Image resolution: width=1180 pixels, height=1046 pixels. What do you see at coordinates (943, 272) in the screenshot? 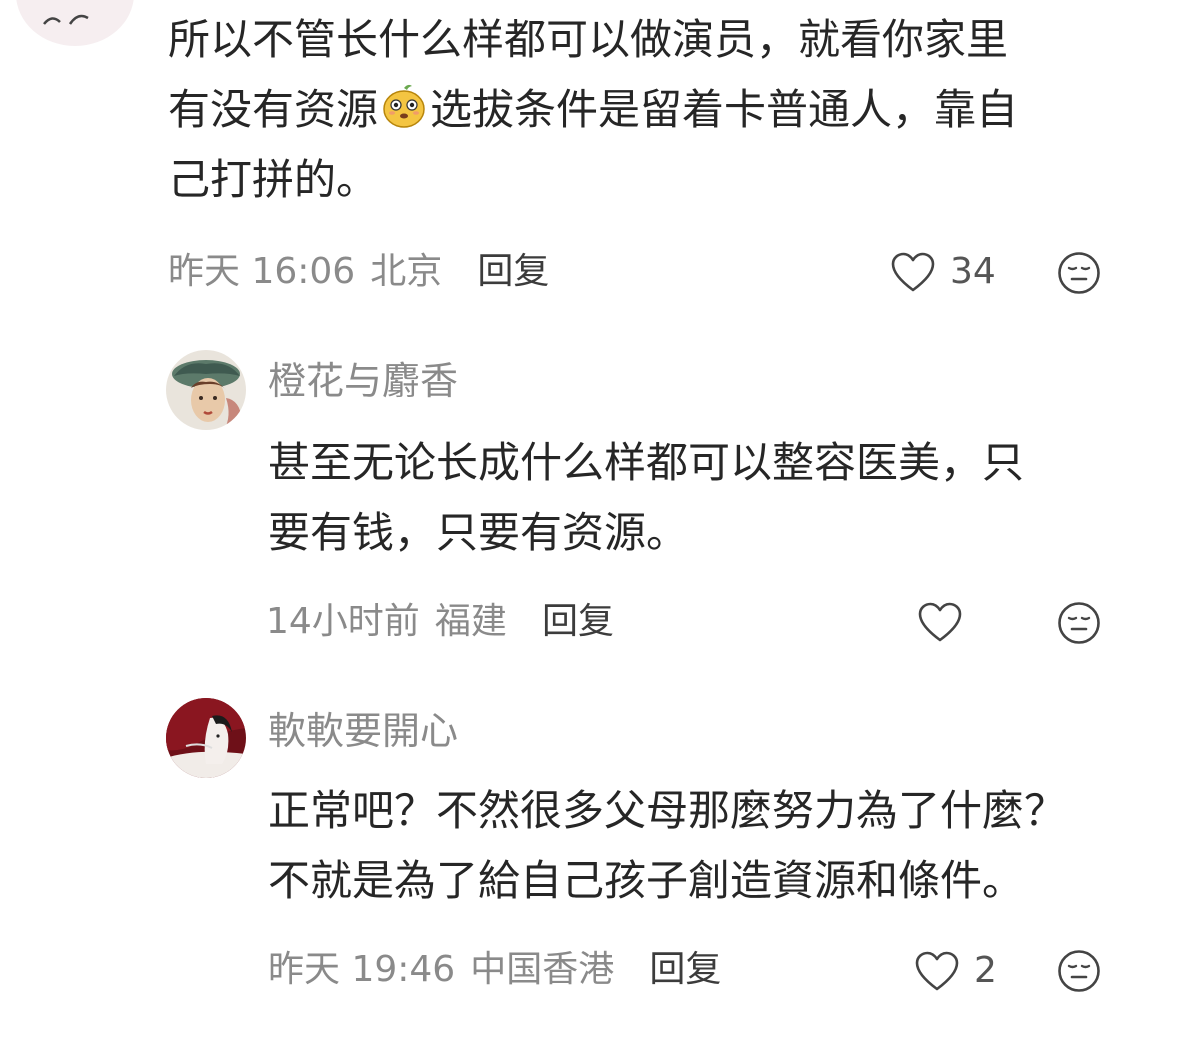
I see `like-button: 34` at bounding box center [943, 272].